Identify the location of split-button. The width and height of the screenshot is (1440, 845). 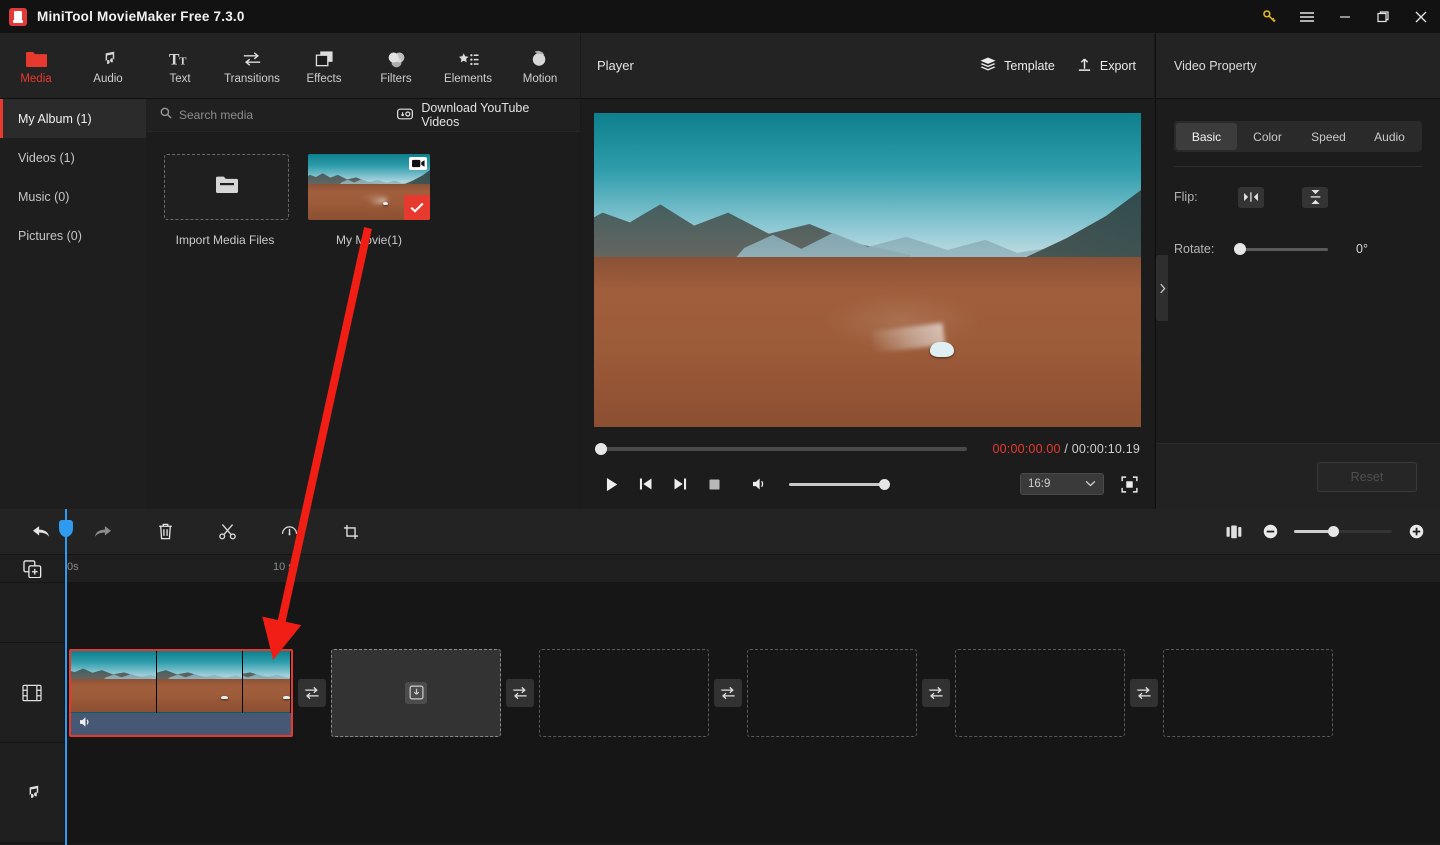
(227, 532).